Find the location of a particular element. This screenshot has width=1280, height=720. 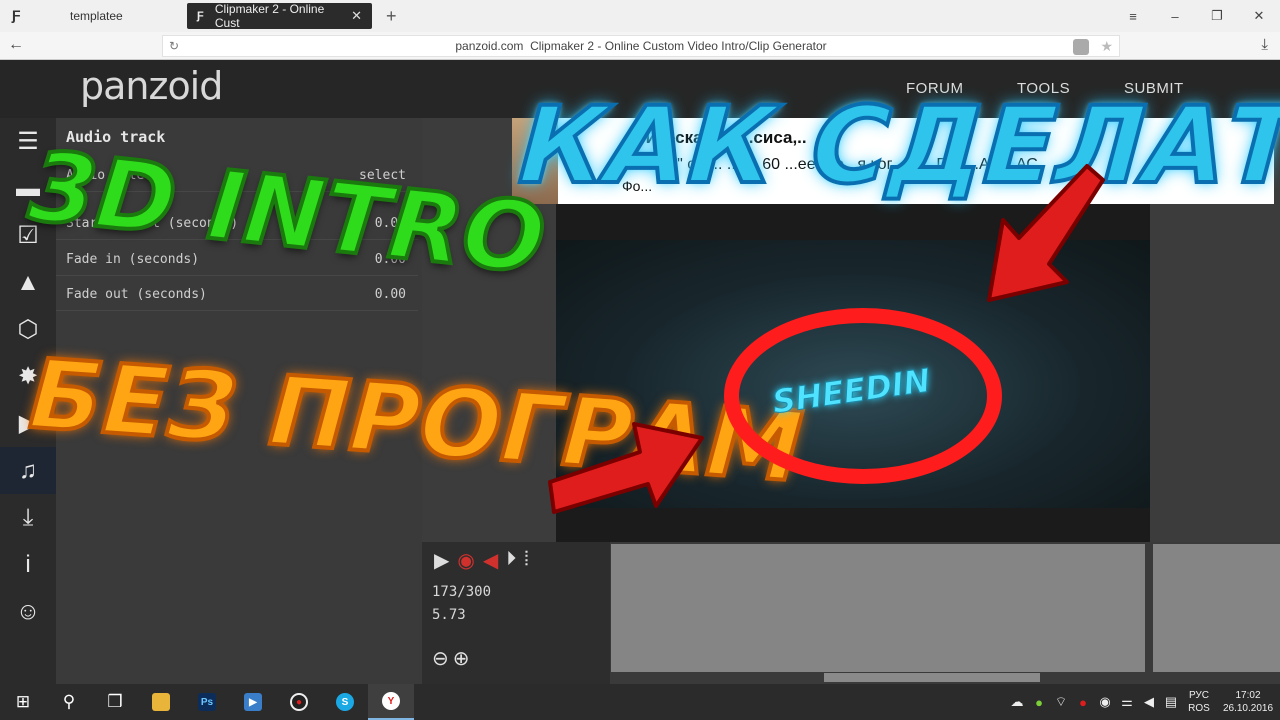

close-tab-icon: ✕ is located at coordinates (356, 16).